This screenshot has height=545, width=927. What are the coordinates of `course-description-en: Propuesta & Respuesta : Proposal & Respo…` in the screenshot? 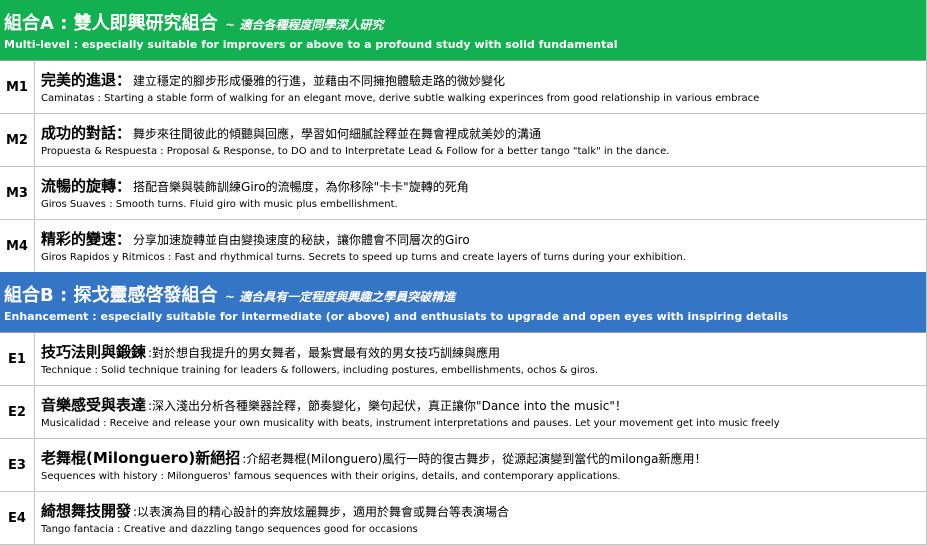 It's located at (355, 151).